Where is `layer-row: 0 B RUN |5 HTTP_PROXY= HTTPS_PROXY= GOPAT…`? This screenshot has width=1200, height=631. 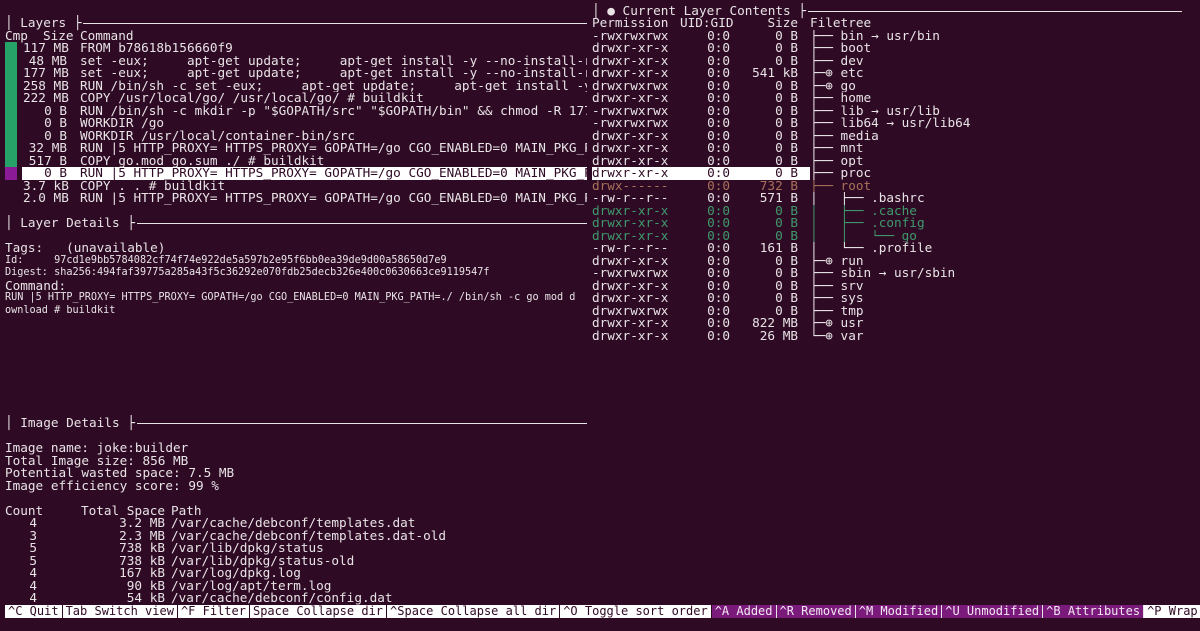
layer-row: 0 B RUN |5 HTTP_PROXY= HTTPS_PROXY= GOPAT… is located at coordinates (296, 173).